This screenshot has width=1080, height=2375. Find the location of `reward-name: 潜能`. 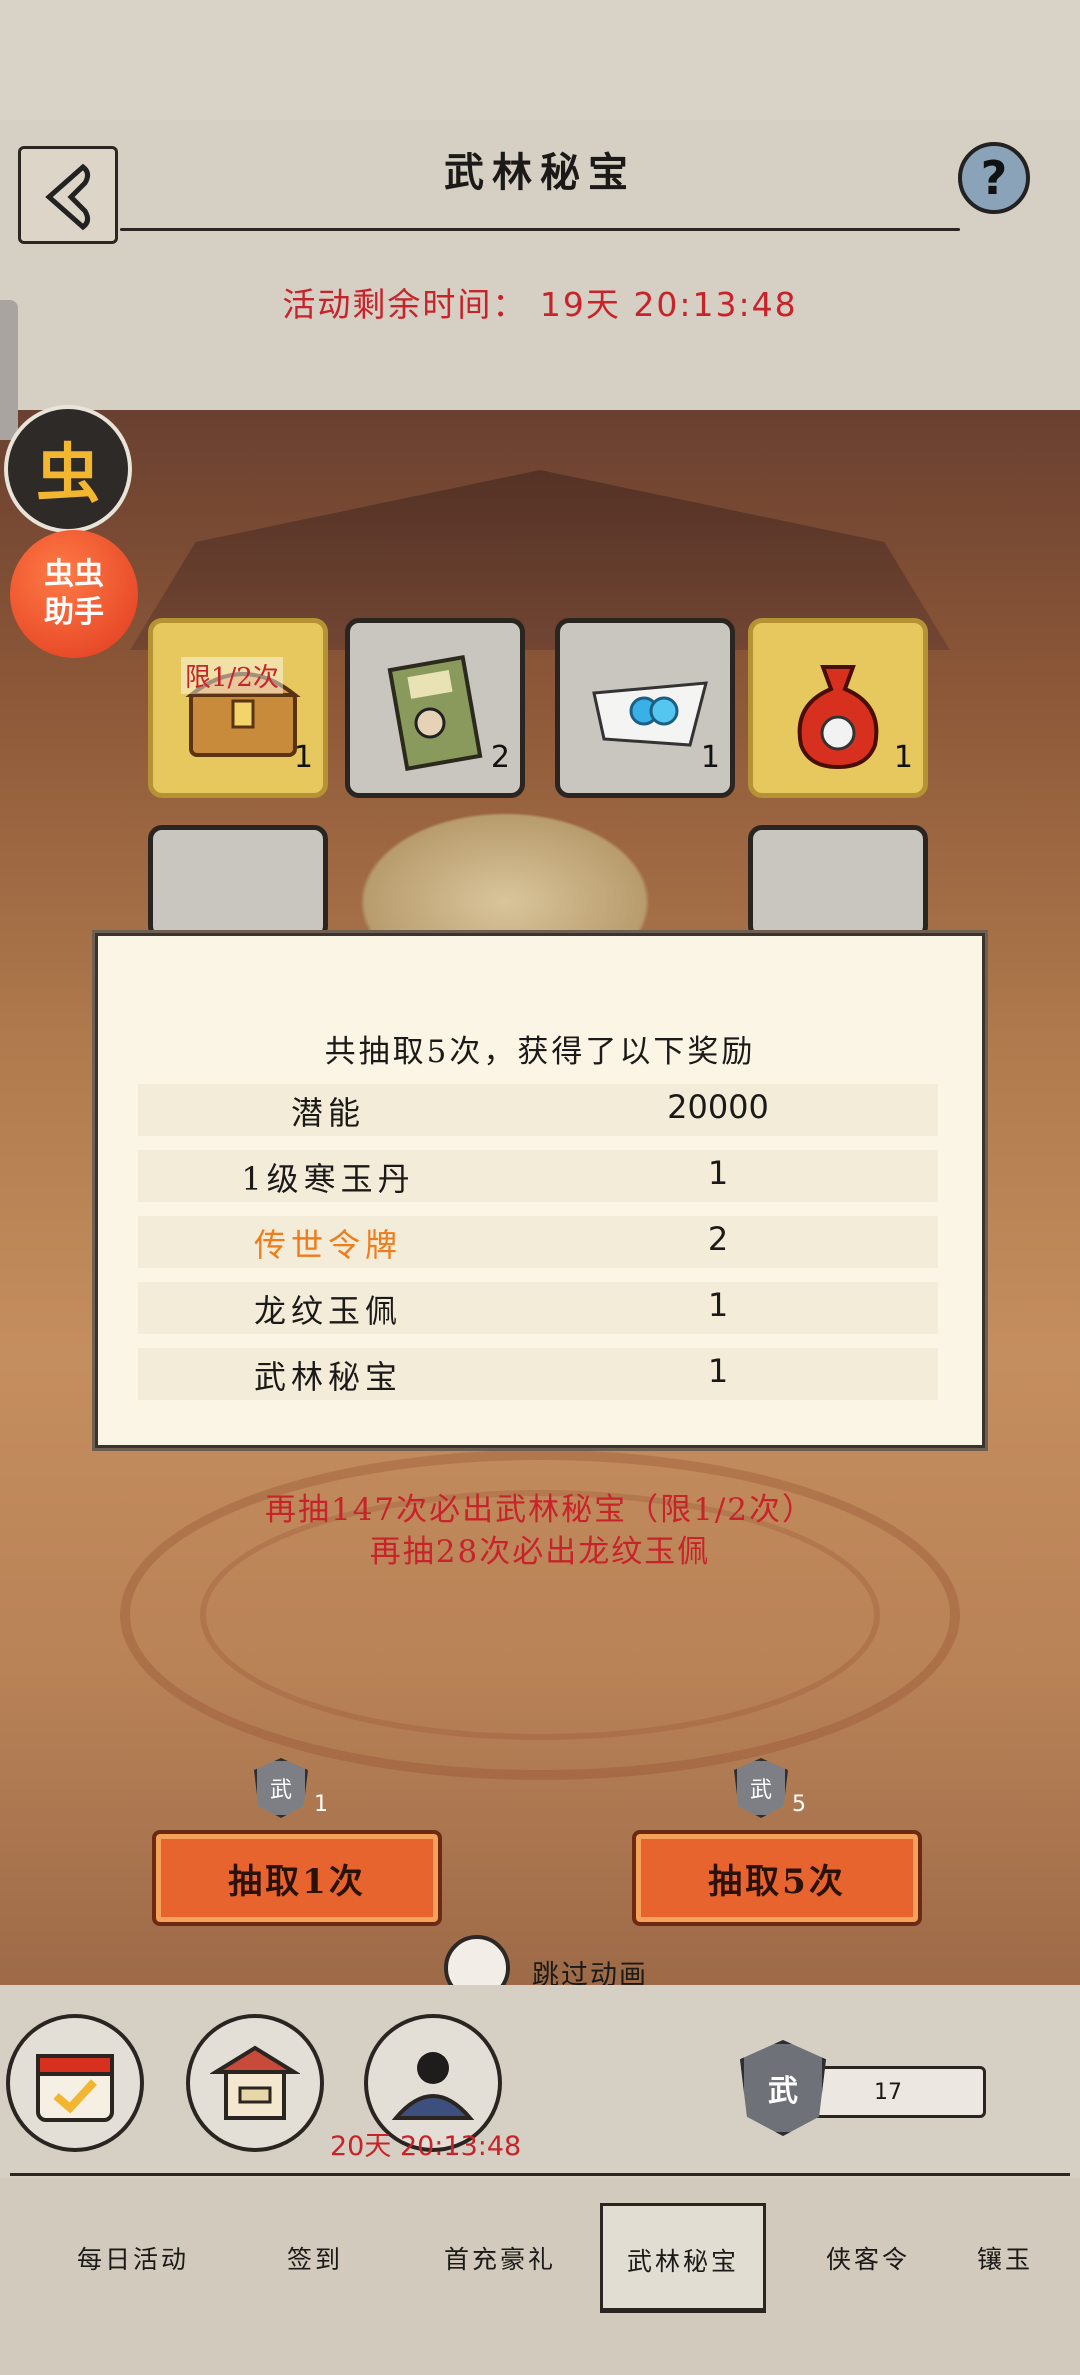

reward-name: 潜能 is located at coordinates (327, 1113).